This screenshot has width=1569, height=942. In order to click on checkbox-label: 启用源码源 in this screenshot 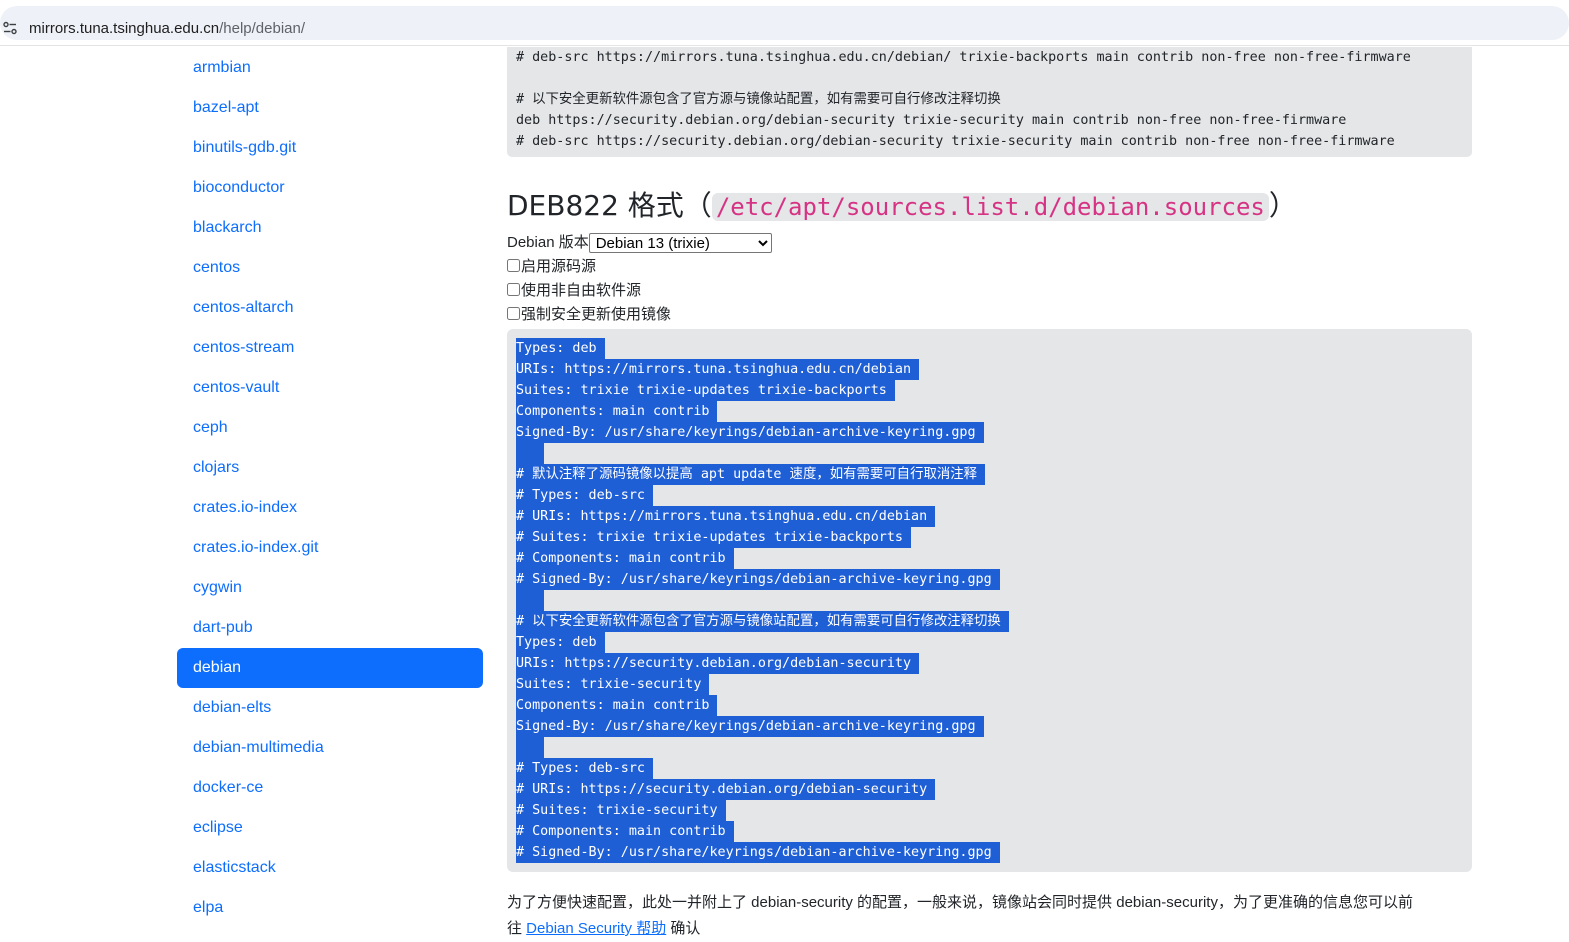, I will do `click(558, 266)`.